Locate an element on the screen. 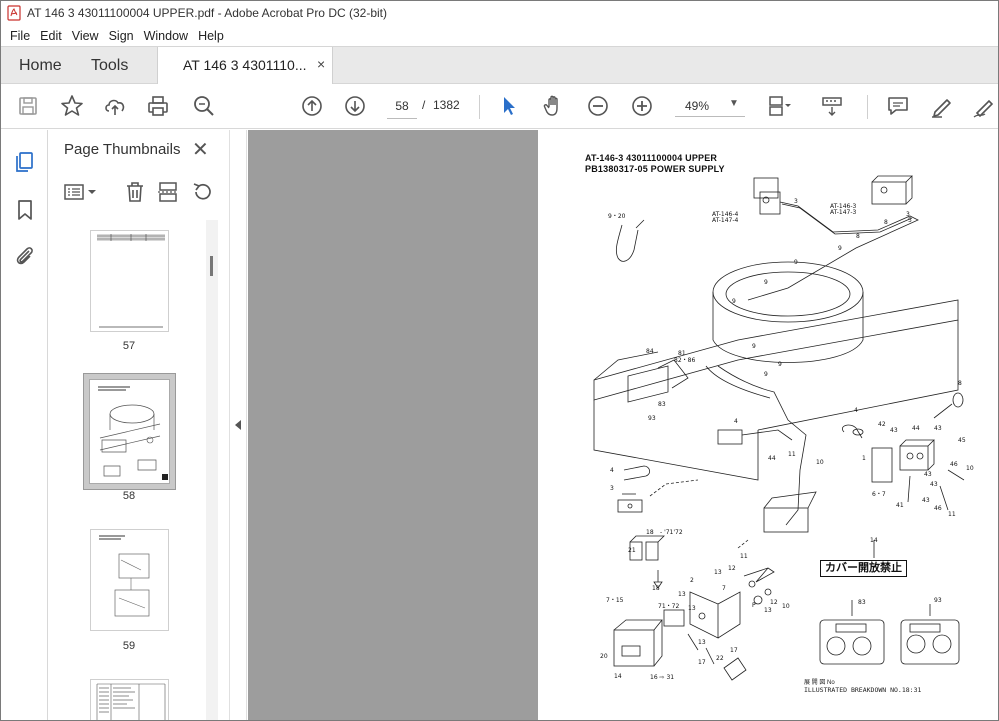  svg-text: 12 is located at coordinates (774, 602).